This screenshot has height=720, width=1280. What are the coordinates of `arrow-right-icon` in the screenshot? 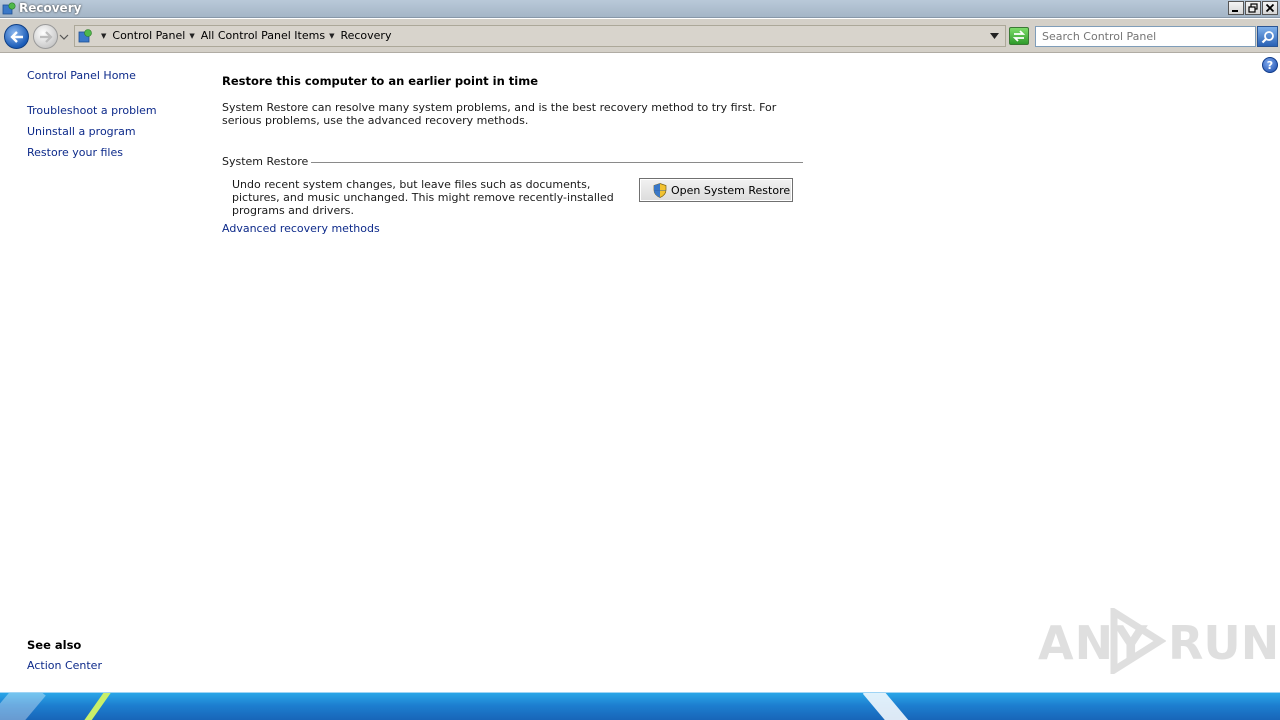 It's located at (46, 36).